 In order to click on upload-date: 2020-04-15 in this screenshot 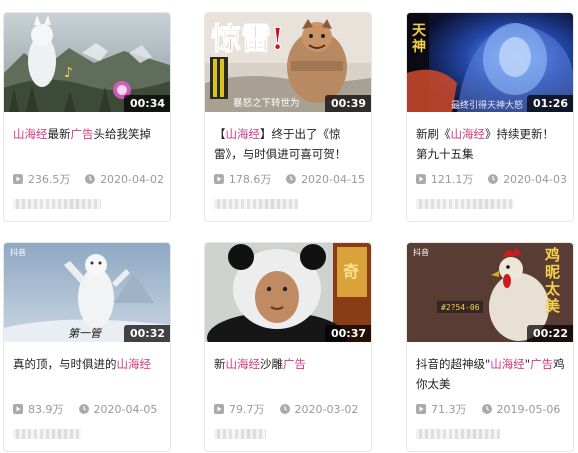, I will do `click(333, 179)`.